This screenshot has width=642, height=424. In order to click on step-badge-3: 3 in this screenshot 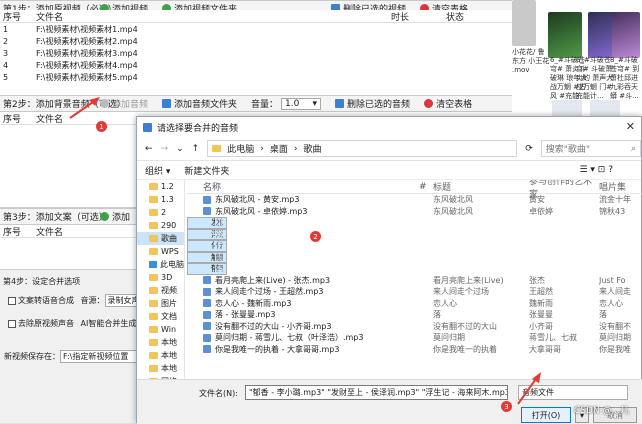, I will do `click(506, 406)`.